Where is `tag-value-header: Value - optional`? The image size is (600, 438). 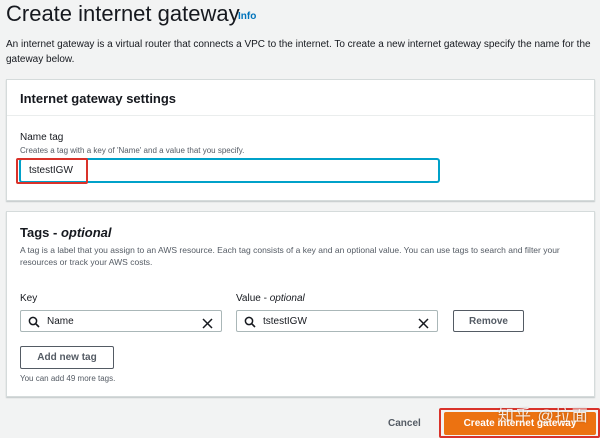
tag-value-header: Value - optional is located at coordinates (270, 298).